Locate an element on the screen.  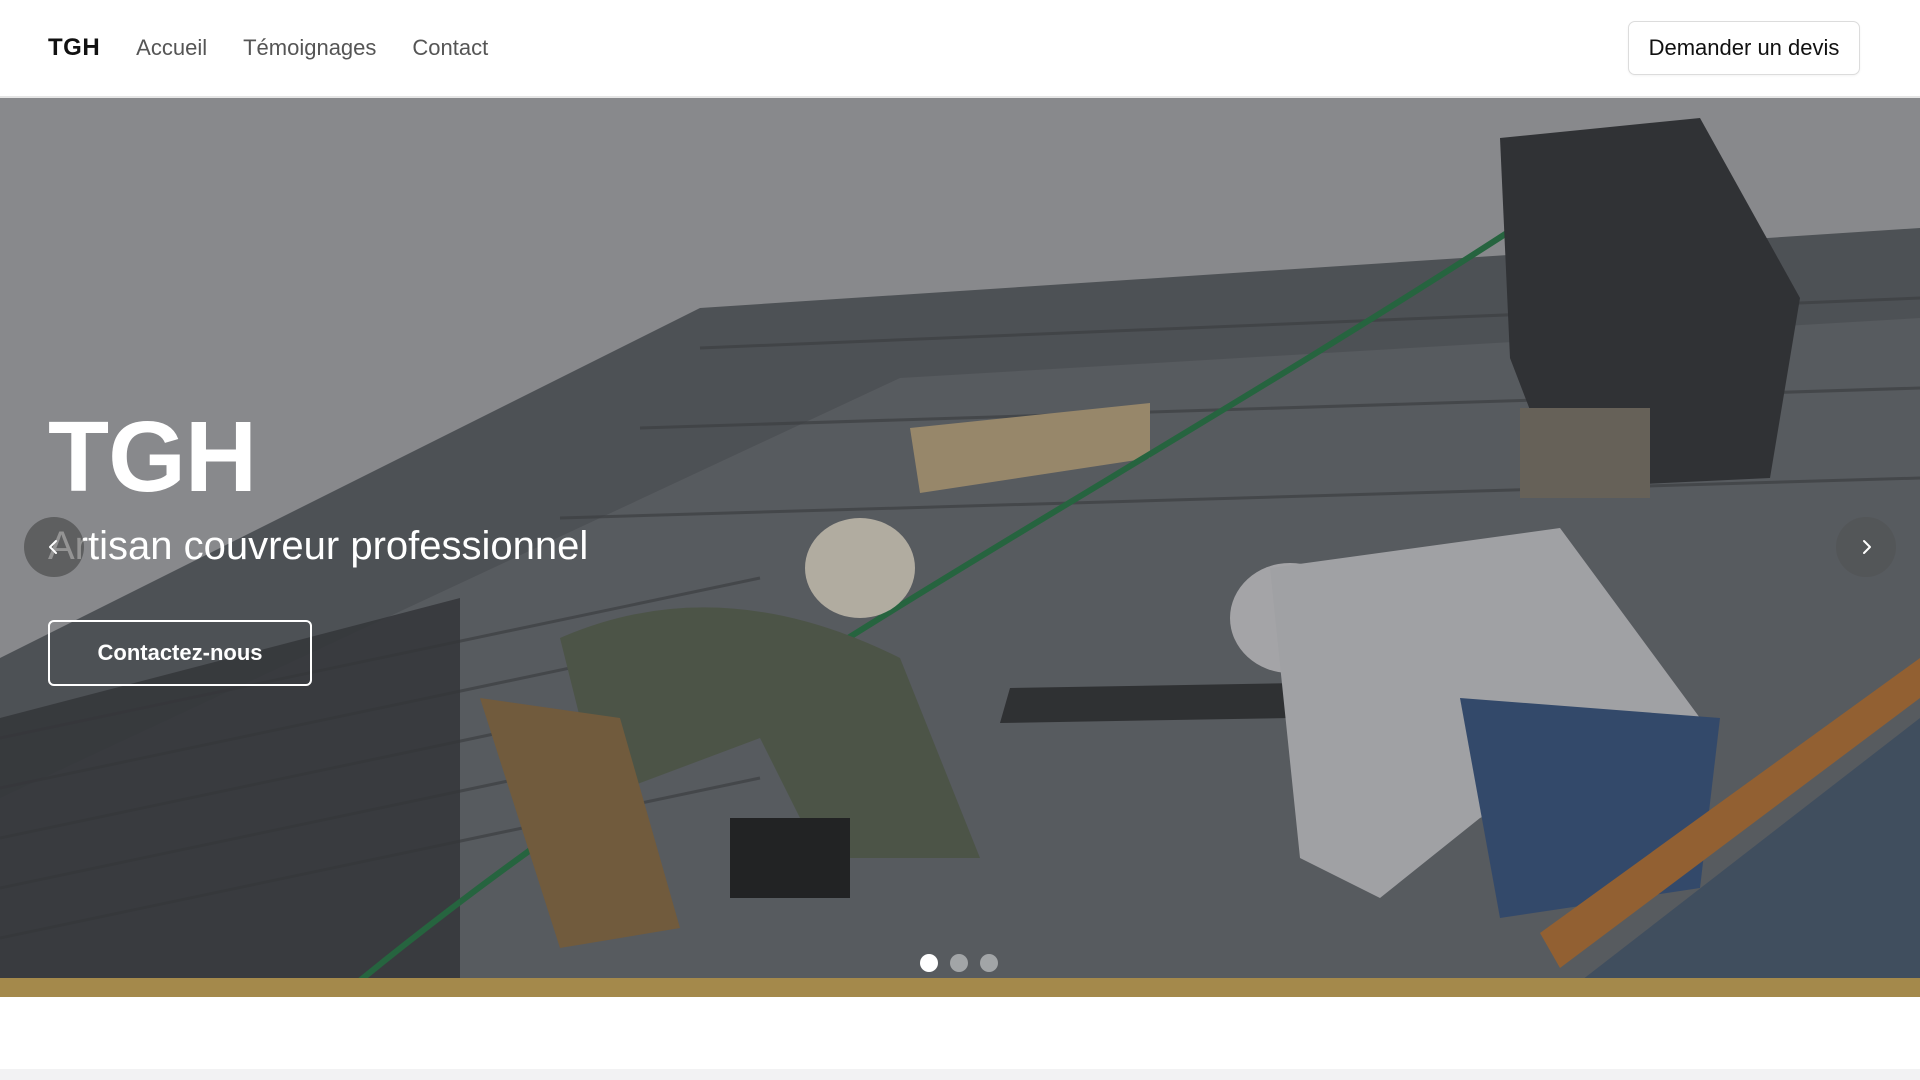
nav-link-temoignages: Témoignages is located at coordinates (309, 48).